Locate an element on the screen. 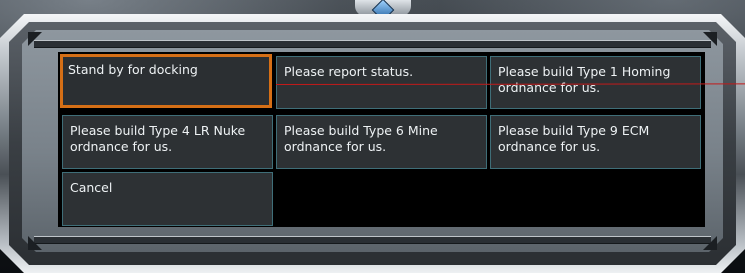 The width and height of the screenshot is (745, 273). option-build-type9-ecm: Please build Type 9 ECM ordnance for us. is located at coordinates (595, 142).